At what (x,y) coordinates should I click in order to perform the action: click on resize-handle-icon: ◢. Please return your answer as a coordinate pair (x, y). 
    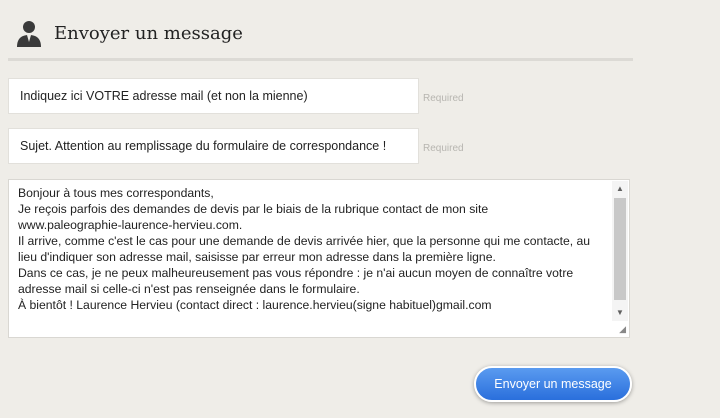
    Looking at the image, I should click on (622, 329).